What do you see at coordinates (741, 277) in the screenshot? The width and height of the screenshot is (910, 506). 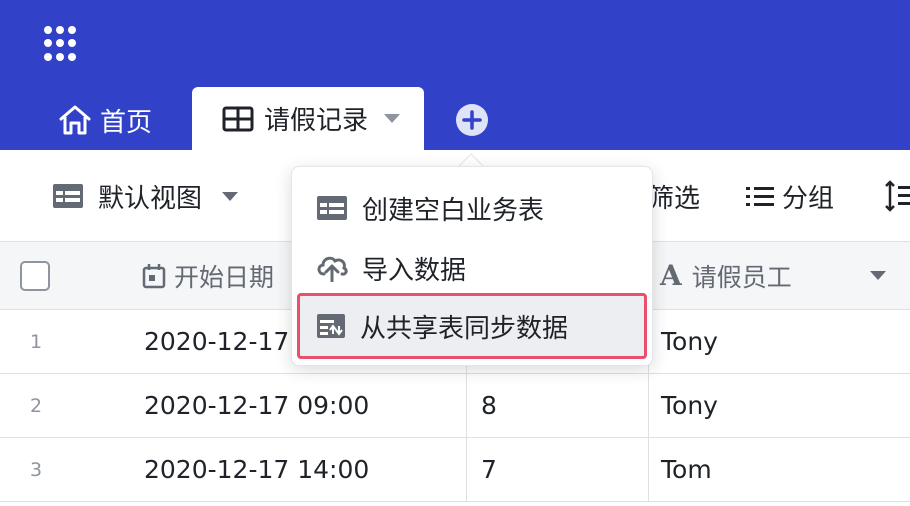 I see `column-header-label: 请假员工` at bounding box center [741, 277].